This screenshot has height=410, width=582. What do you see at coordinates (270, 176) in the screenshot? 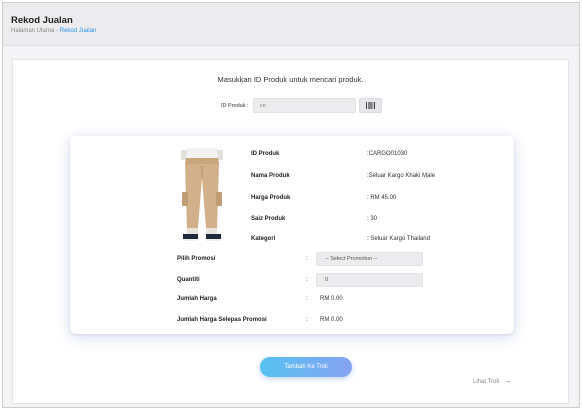
I see `product-name-label: Nama Produk` at bounding box center [270, 176].